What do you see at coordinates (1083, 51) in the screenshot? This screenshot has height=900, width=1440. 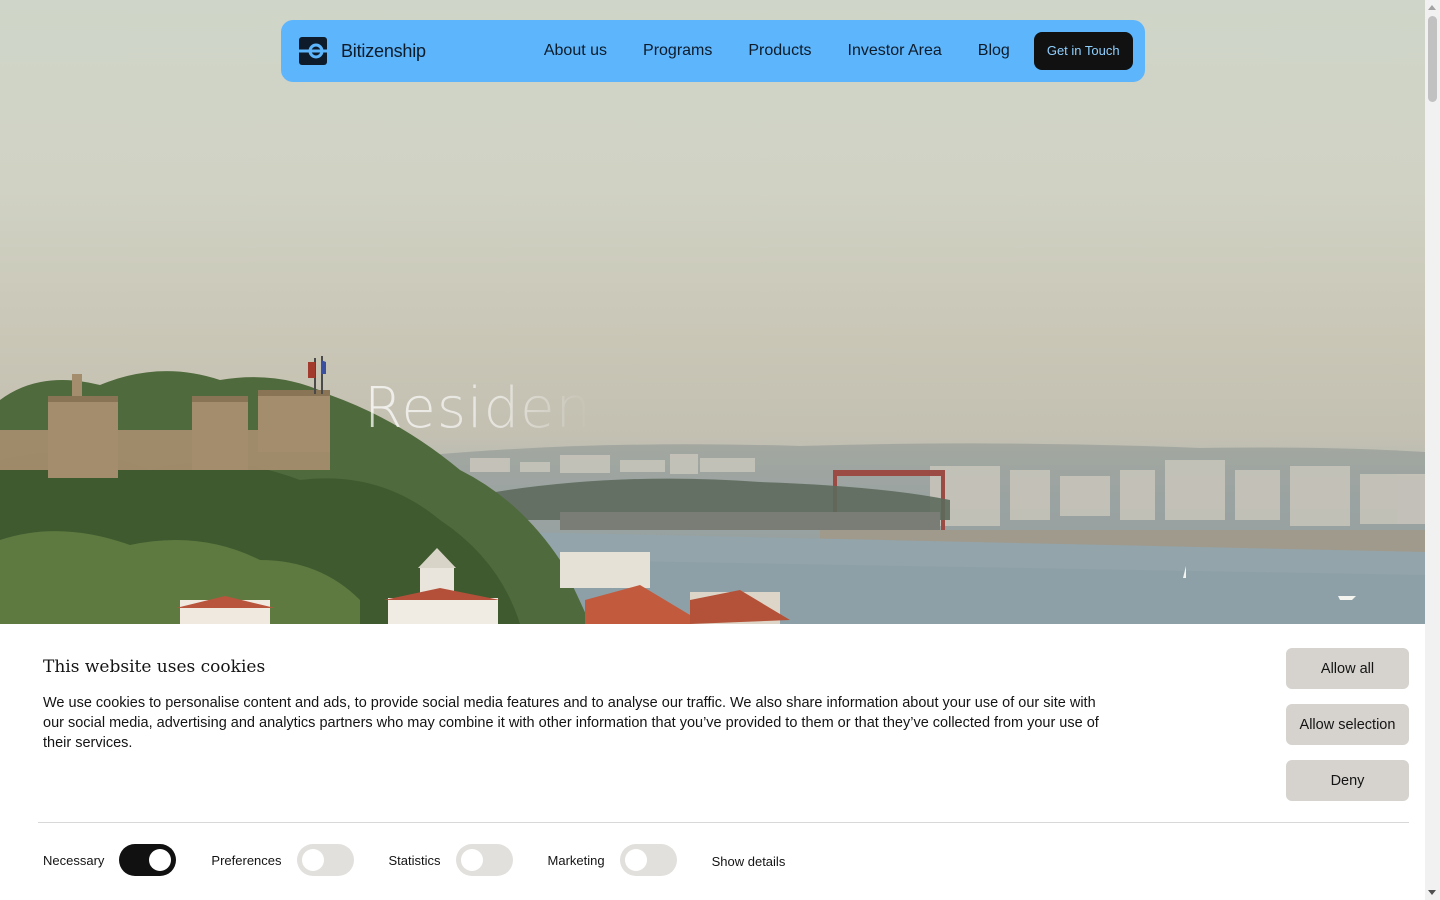 I see `get-in-touch-button: Get in Touch` at bounding box center [1083, 51].